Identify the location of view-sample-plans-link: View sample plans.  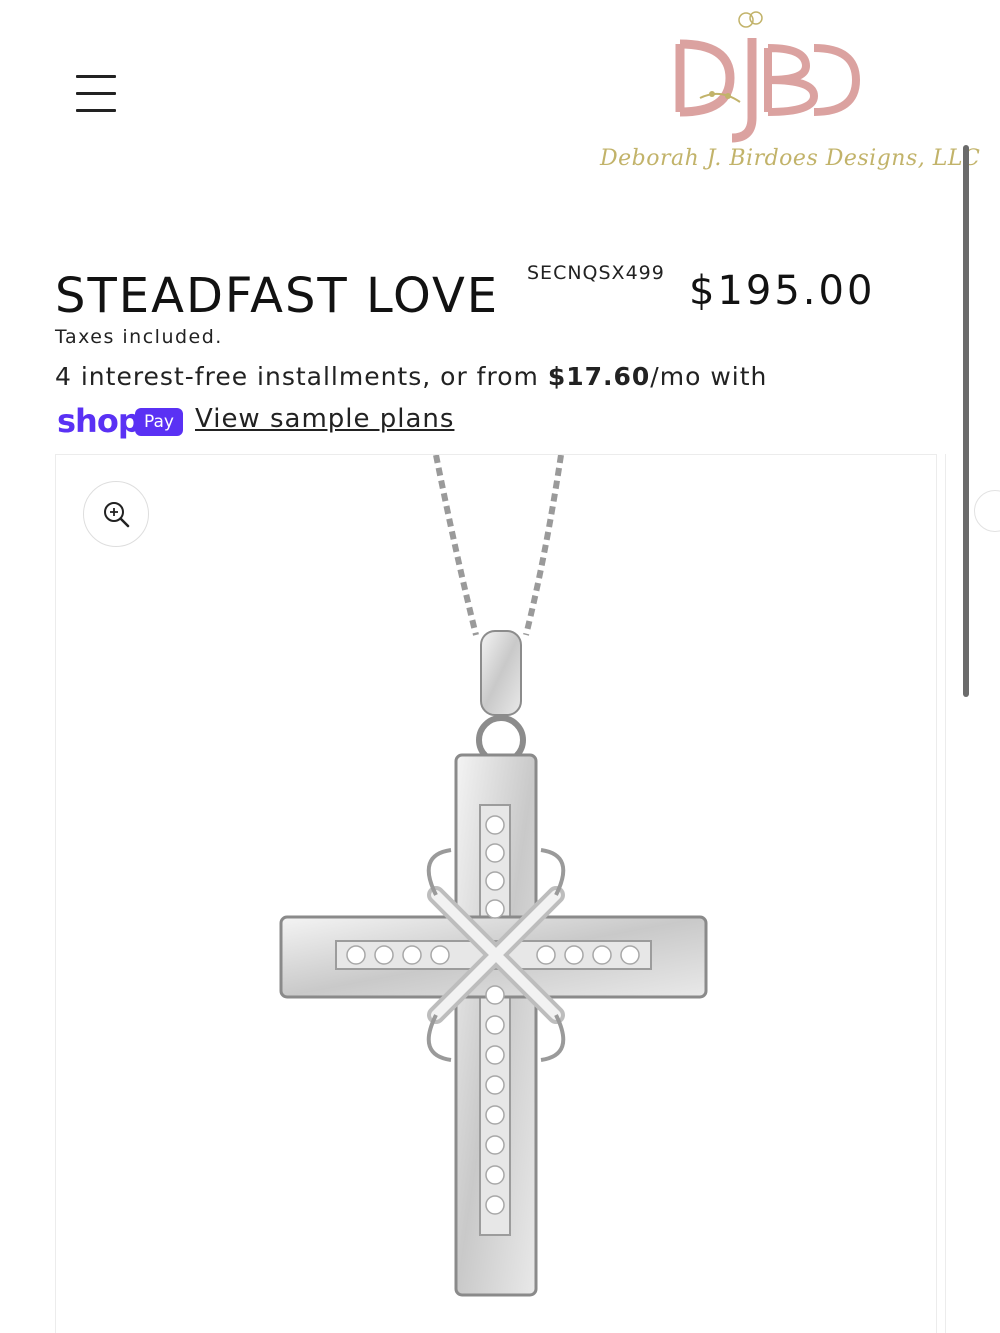
(324, 419).